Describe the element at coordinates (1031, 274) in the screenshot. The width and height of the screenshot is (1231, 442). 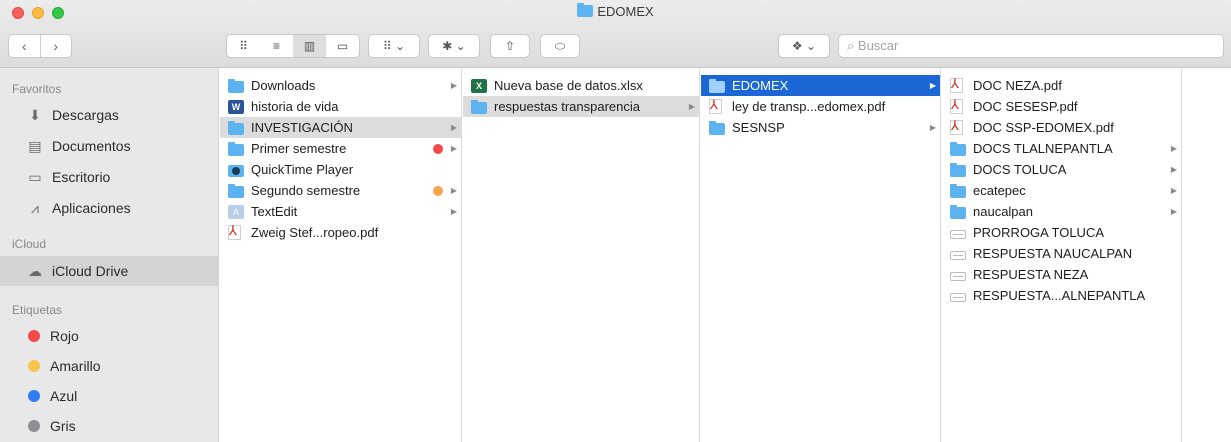
I see `file-name: RESPUESTA NEZA` at that location.